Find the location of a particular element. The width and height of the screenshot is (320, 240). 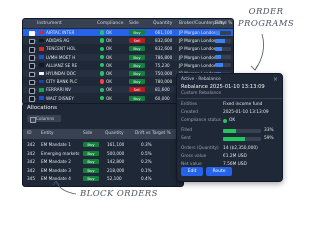

block-orders-arrowhead is located at coordinates (56, 183).